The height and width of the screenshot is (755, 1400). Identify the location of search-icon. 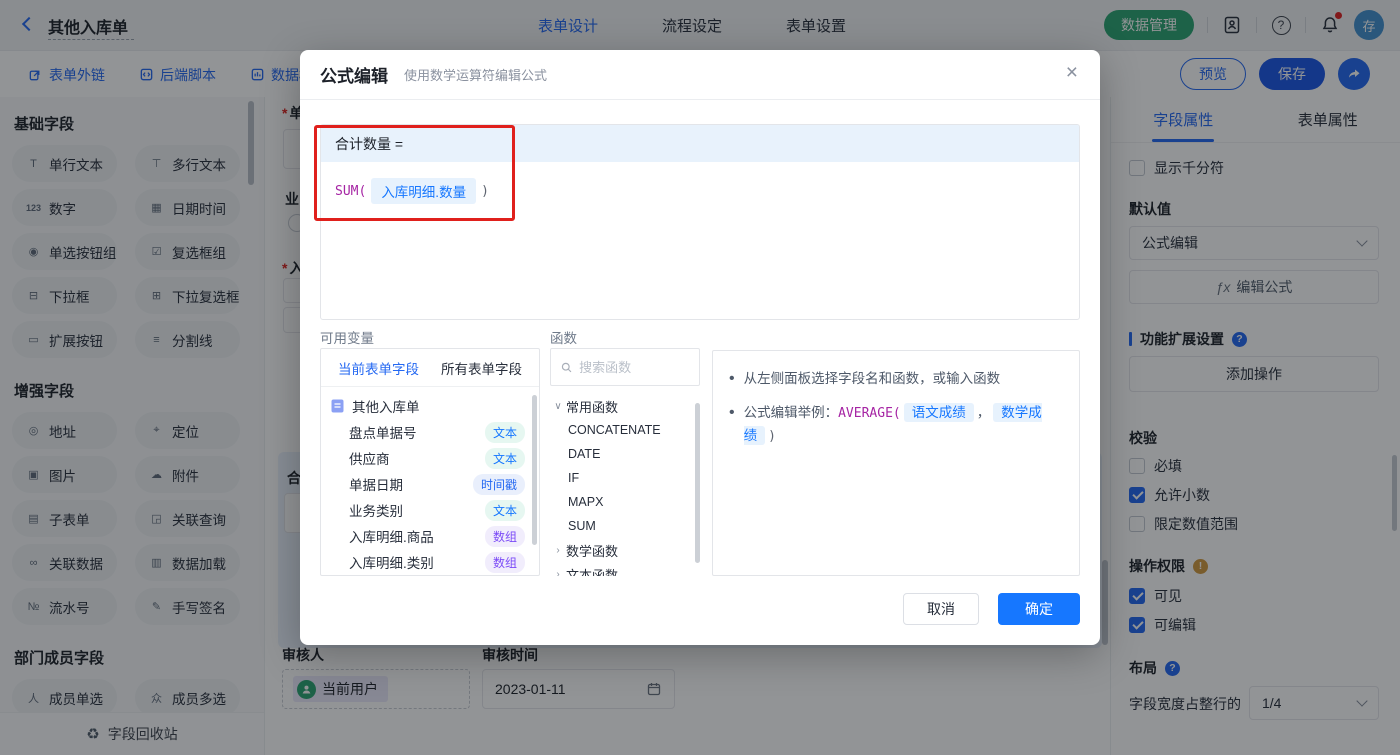
(566, 367).